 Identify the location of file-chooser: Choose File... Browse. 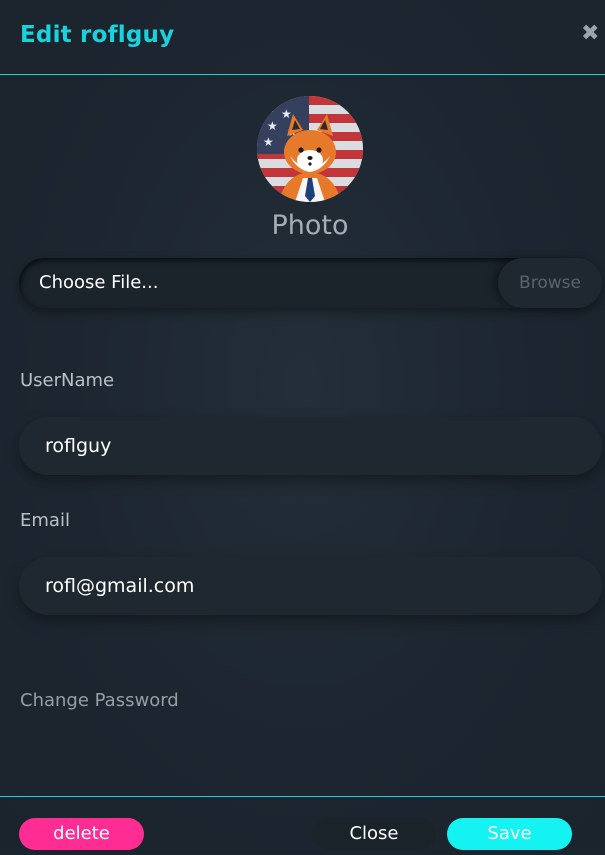
(310, 283).